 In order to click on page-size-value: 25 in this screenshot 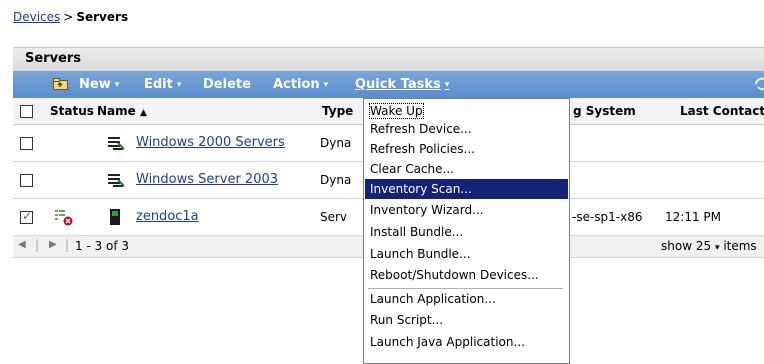, I will do `click(703, 246)`.